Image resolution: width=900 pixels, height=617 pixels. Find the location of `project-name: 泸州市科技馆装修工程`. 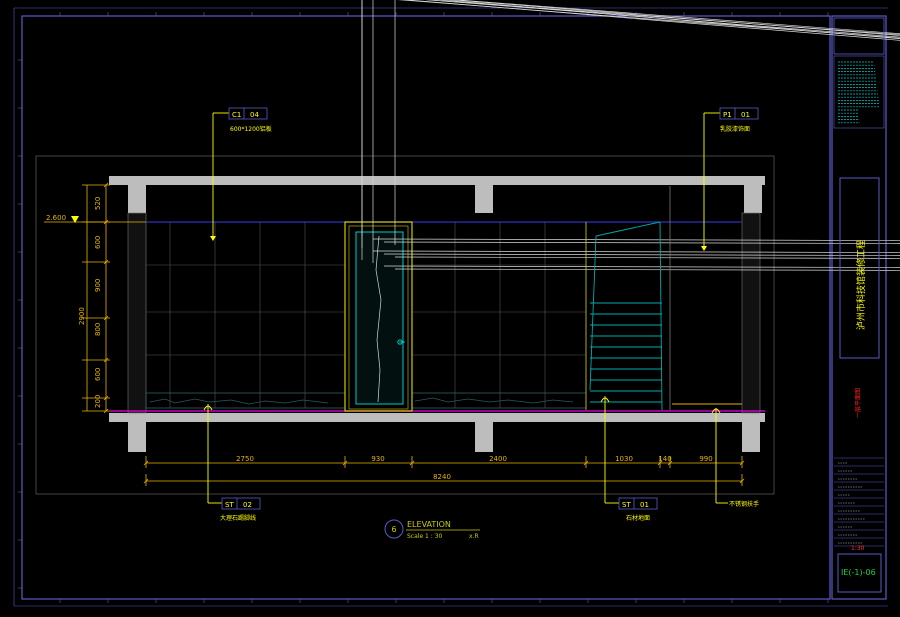

project-name: 泸州市科技馆装修工程 is located at coordinates (861, 285).